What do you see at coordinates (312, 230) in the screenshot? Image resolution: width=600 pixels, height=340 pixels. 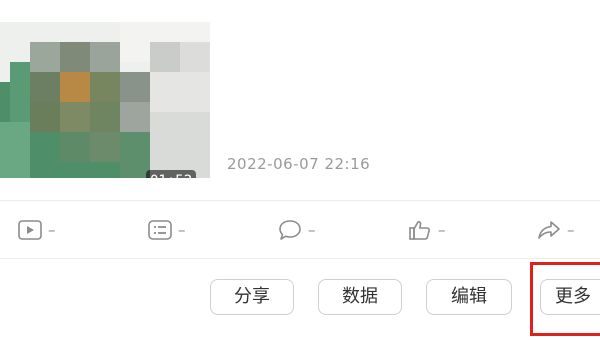 I see `comment-count-value: –` at bounding box center [312, 230].